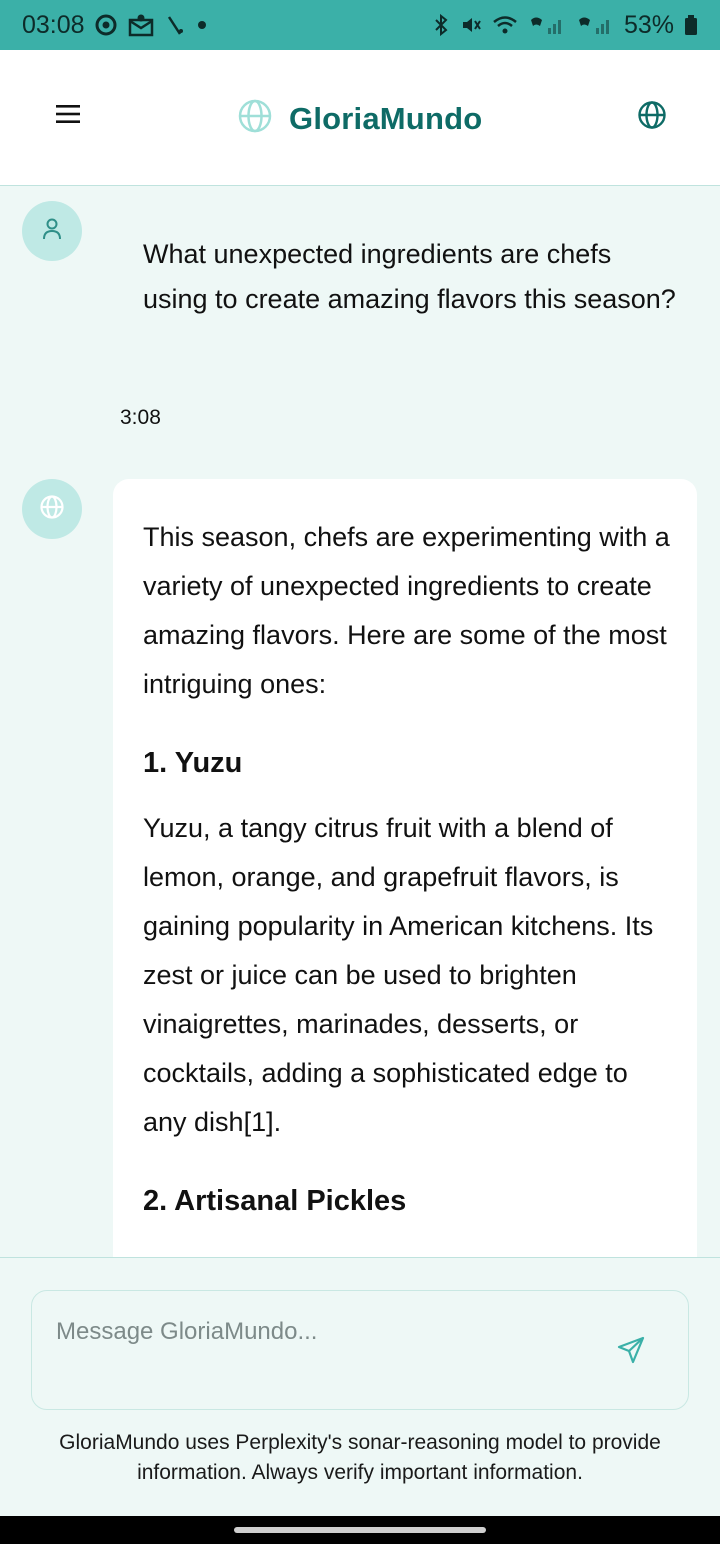  Describe the element at coordinates (275, 1201) in the screenshot. I see `section-heading: 2. Artisanal Pickles` at that location.